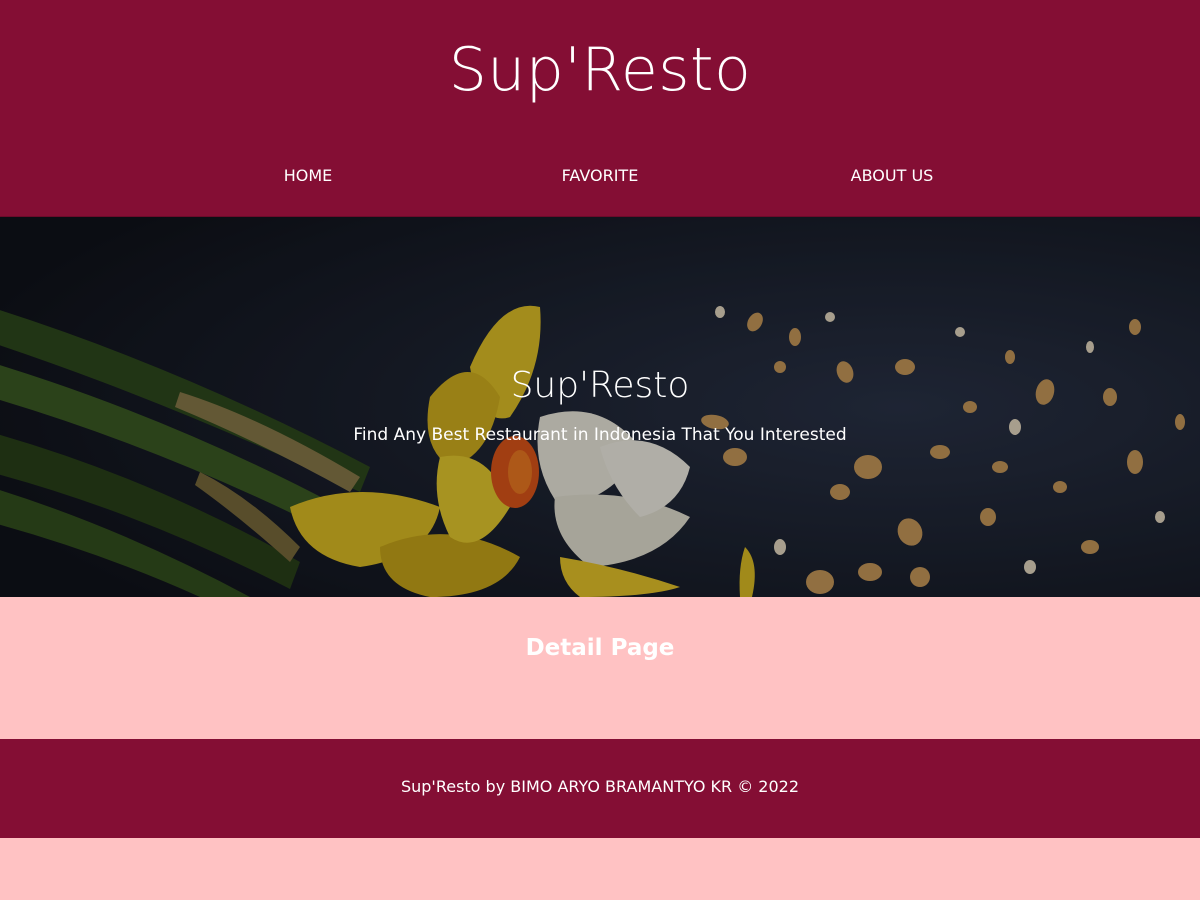 The height and width of the screenshot is (900, 1200). Describe the element at coordinates (308, 176) in the screenshot. I see `nav-home-link: HOME` at that location.